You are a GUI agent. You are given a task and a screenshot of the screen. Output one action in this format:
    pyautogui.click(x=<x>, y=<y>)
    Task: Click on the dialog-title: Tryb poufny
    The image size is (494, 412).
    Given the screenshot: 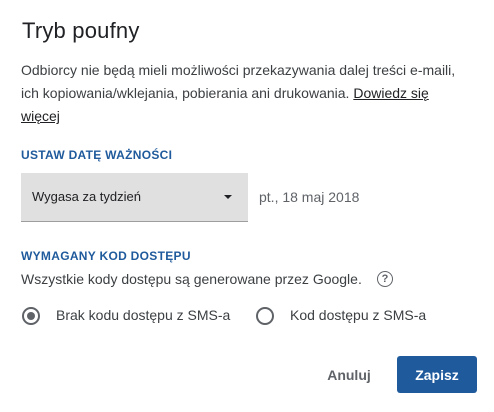 What is the action you would take?
    pyautogui.click(x=81, y=30)
    